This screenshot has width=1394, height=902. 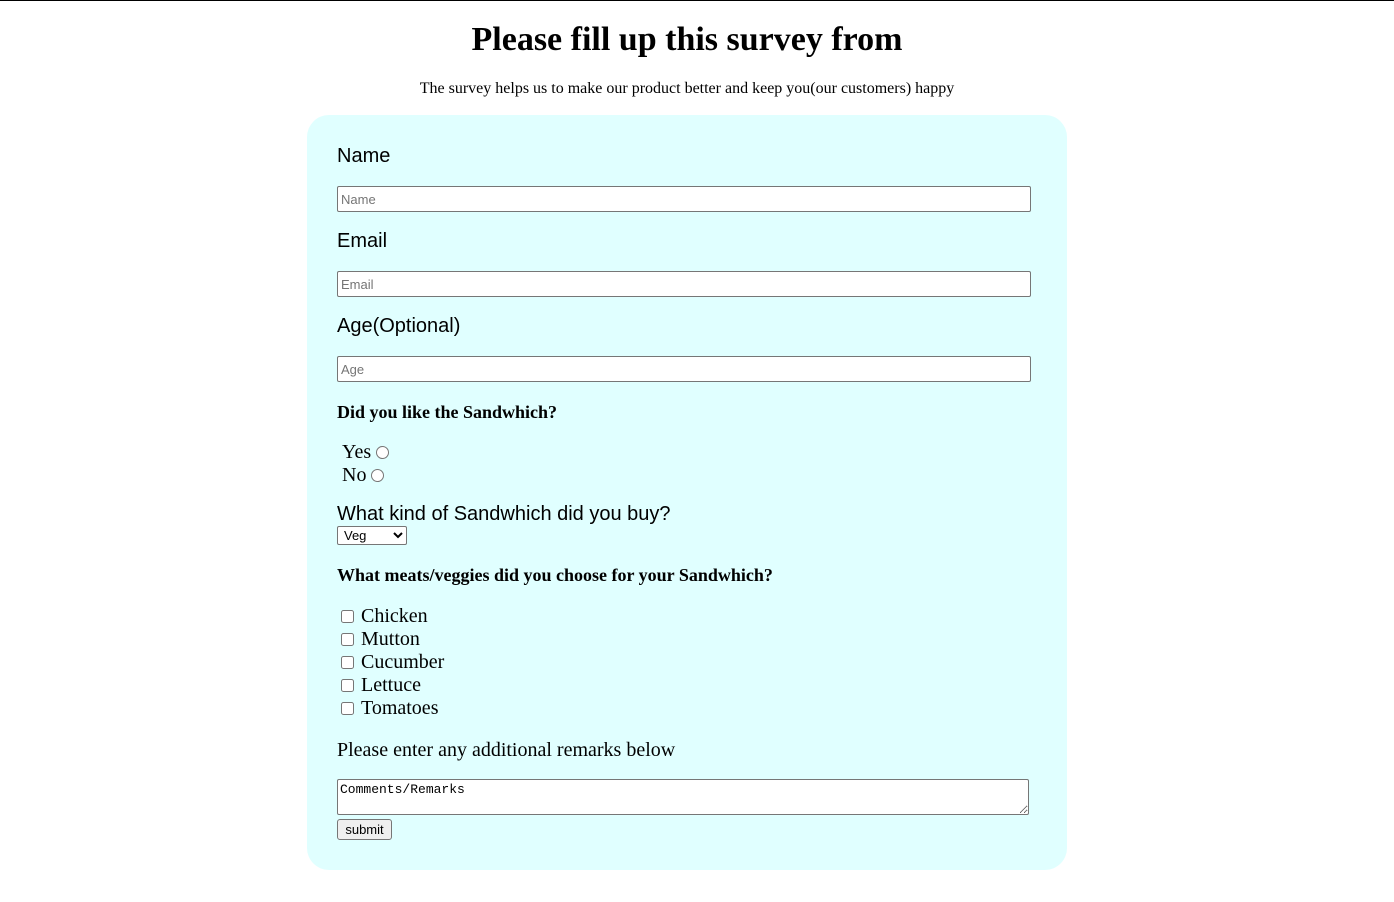 What do you see at coordinates (684, 199) in the screenshot?
I see `name-input` at bounding box center [684, 199].